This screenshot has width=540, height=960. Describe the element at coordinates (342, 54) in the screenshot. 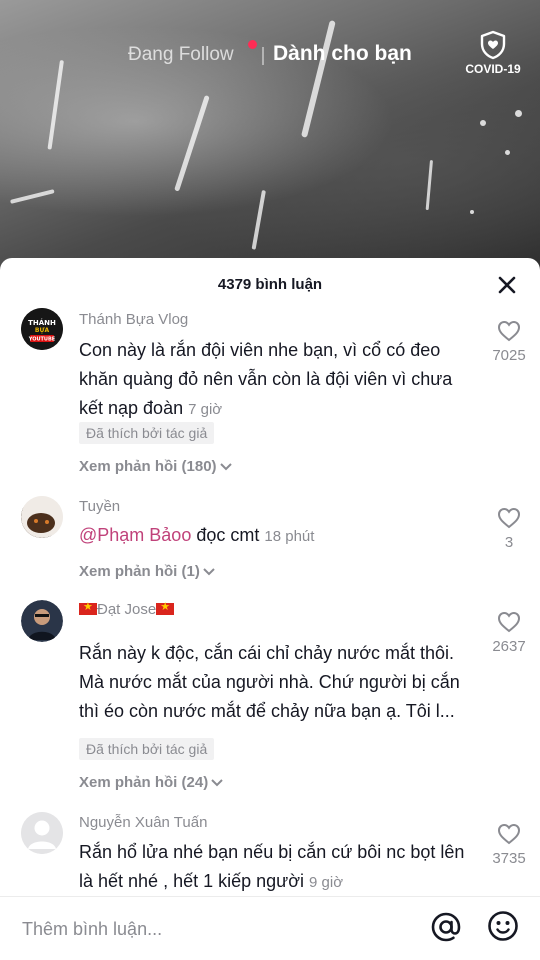

I see `tab-for-you: Dành cho bạn` at that location.